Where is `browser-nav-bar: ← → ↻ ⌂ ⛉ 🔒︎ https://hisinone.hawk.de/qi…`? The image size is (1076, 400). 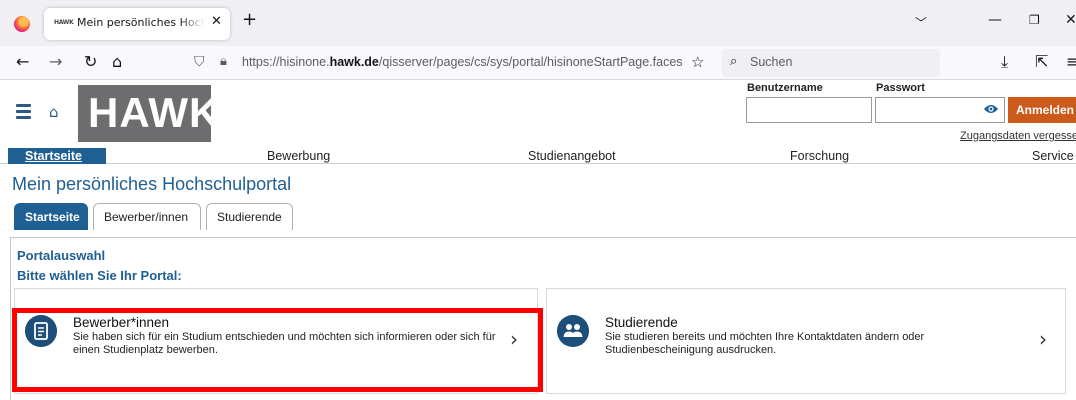 browser-nav-bar: ← → ↻ ⌂ ⛉ 🔒︎ https://hisinone.hawk.de/qi… is located at coordinates (538, 63).